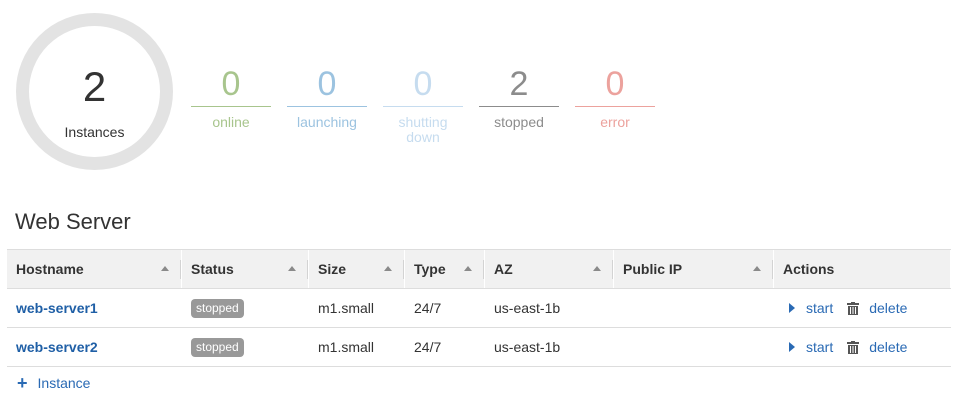 Image resolution: width=976 pixels, height=416 pixels. What do you see at coordinates (653, 269) in the screenshot?
I see `column-public-ip-label: Public IP` at bounding box center [653, 269].